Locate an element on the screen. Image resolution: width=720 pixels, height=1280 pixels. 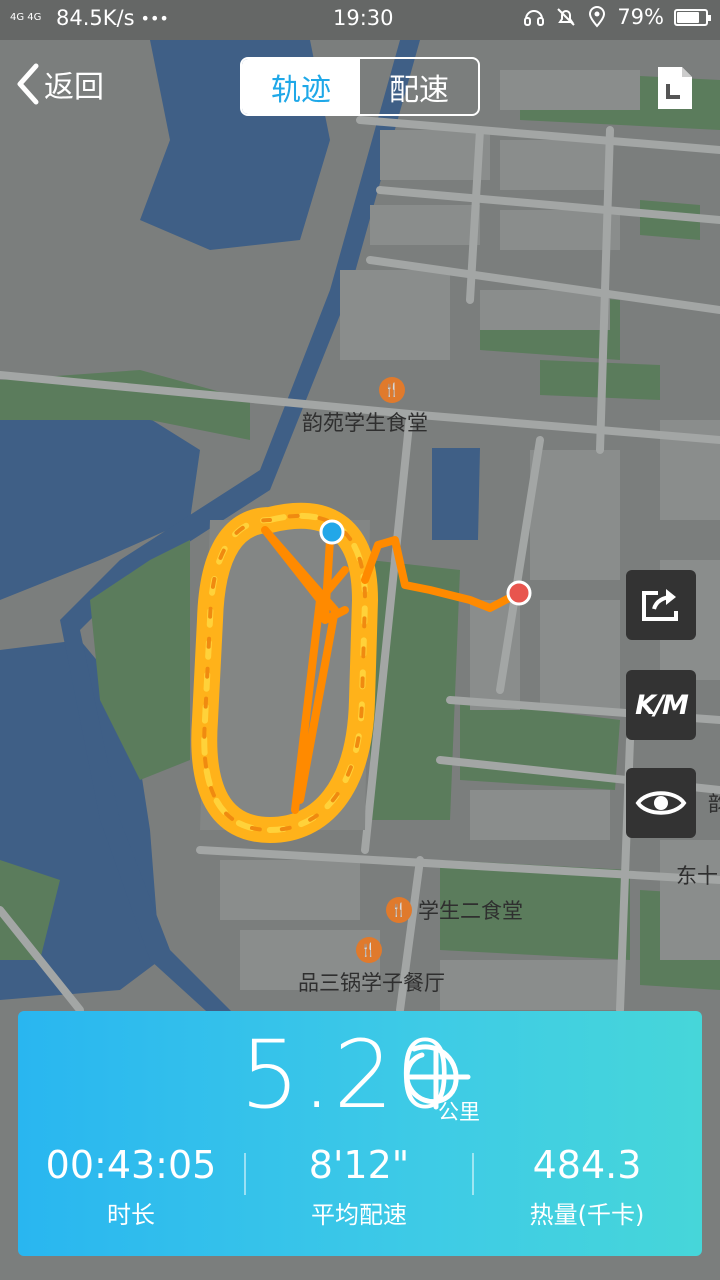
back-label: 返回 is located at coordinates (74, 87).